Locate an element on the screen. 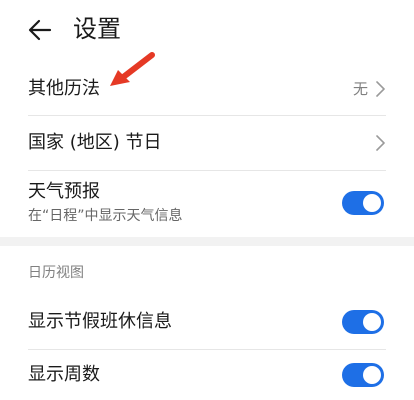  calendar-view-section-title: 日历视图 is located at coordinates (56, 273).